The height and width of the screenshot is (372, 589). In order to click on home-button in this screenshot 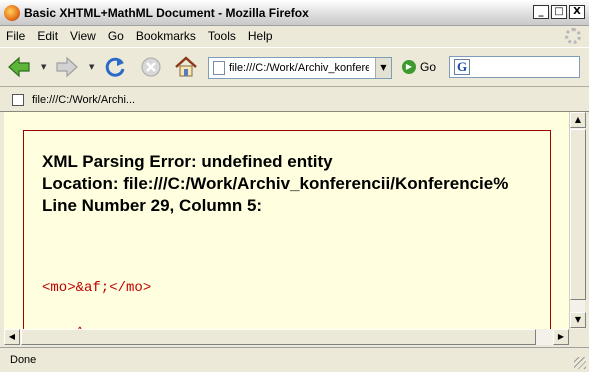, I will do `click(186, 67)`.